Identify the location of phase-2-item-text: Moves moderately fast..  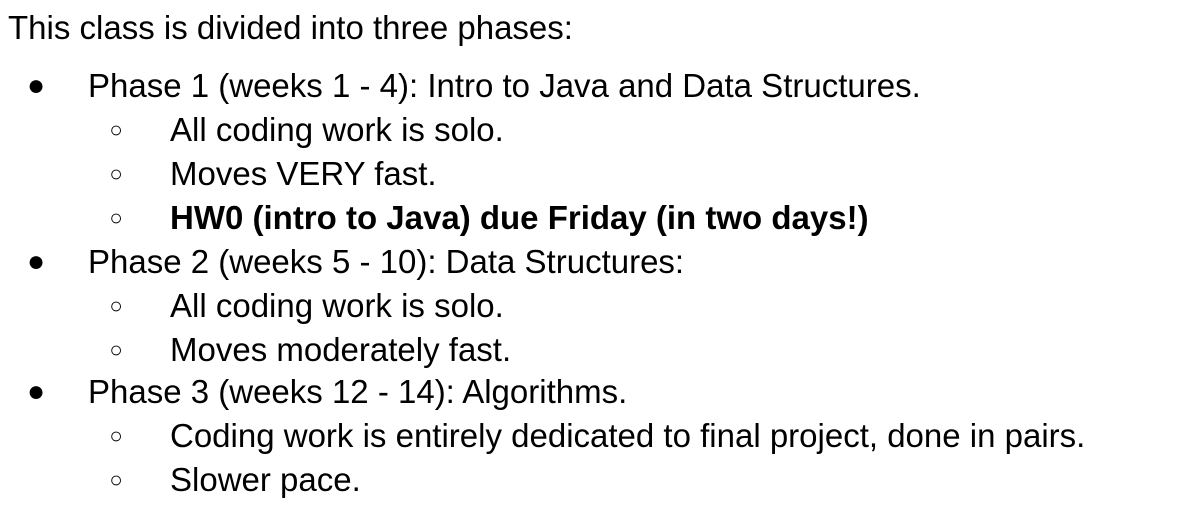
(341, 349).